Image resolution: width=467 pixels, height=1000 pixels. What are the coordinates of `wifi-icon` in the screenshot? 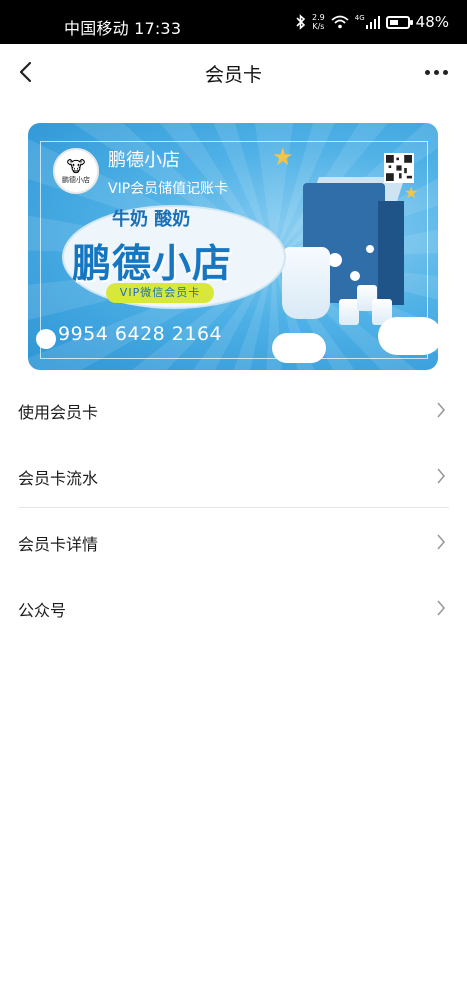 It's located at (340, 22).